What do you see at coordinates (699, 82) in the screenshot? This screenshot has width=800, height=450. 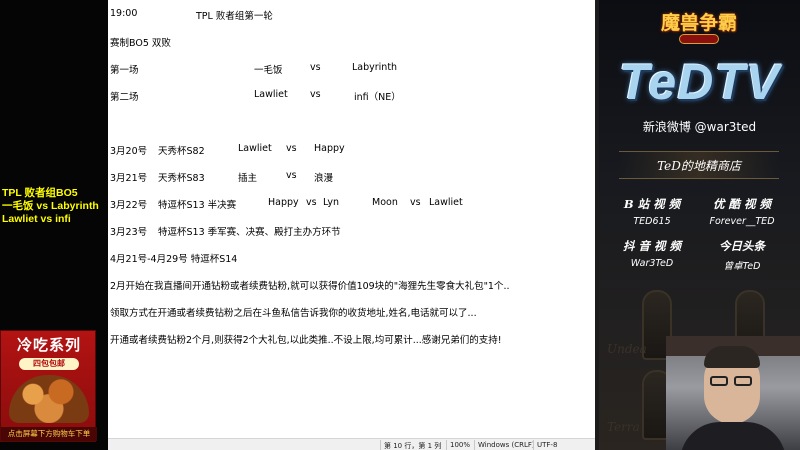 I see `tedtv-logo: TeDTV` at bounding box center [699, 82].